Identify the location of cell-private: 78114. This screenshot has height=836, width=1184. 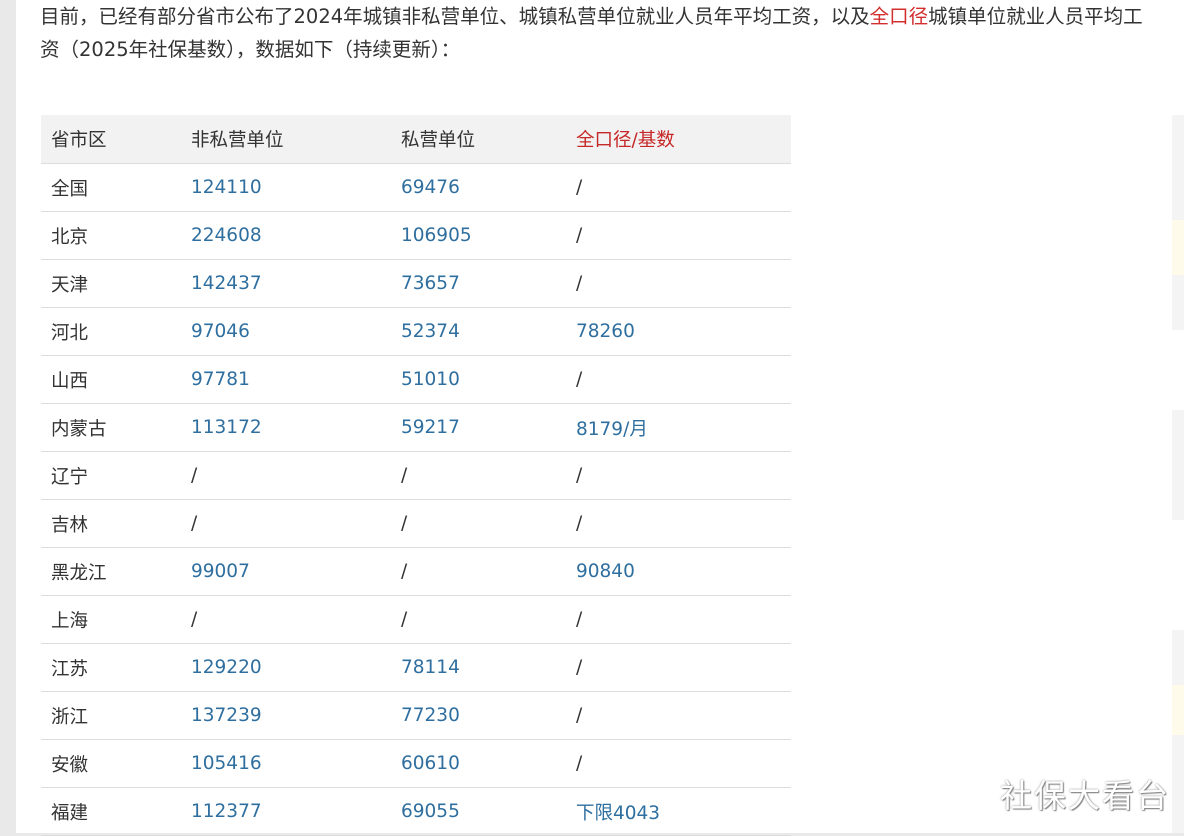
(478, 667).